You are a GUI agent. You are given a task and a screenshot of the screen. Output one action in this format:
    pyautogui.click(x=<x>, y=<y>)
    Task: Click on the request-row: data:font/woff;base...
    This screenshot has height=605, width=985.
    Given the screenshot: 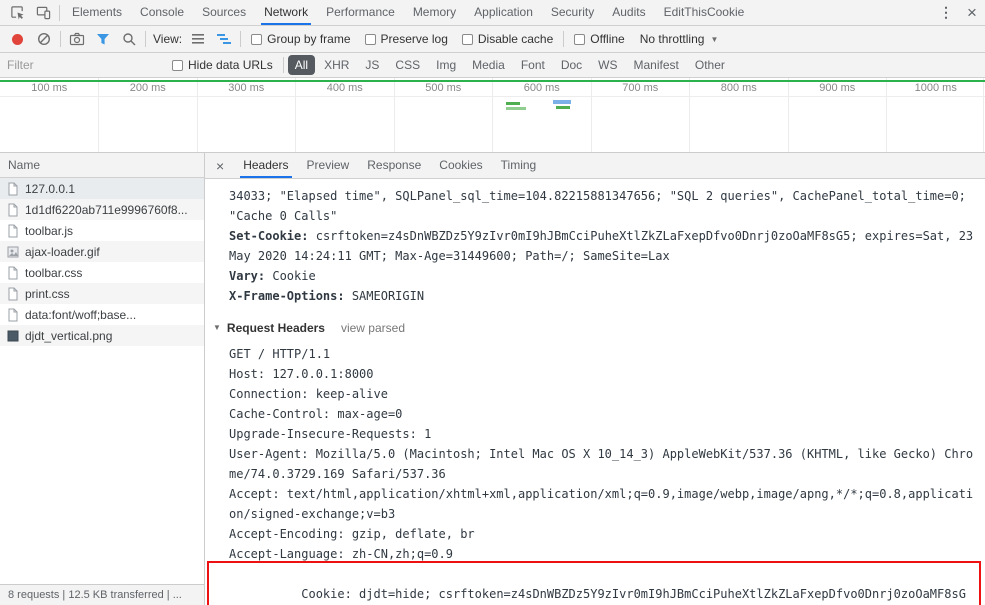 What is the action you would take?
    pyautogui.click(x=102, y=314)
    